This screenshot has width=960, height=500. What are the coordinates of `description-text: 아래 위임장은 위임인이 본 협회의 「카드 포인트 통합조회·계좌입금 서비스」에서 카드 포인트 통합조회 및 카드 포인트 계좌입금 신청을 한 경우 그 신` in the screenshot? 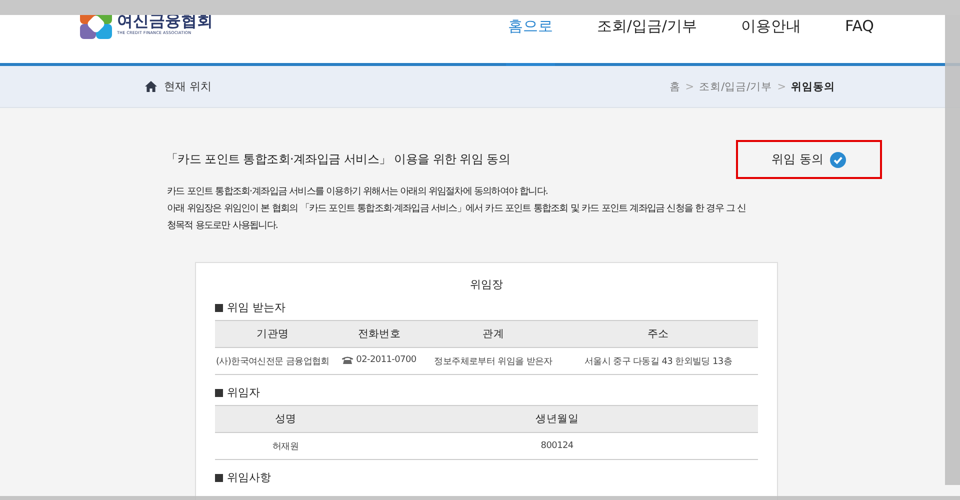 It's located at (457, 209).